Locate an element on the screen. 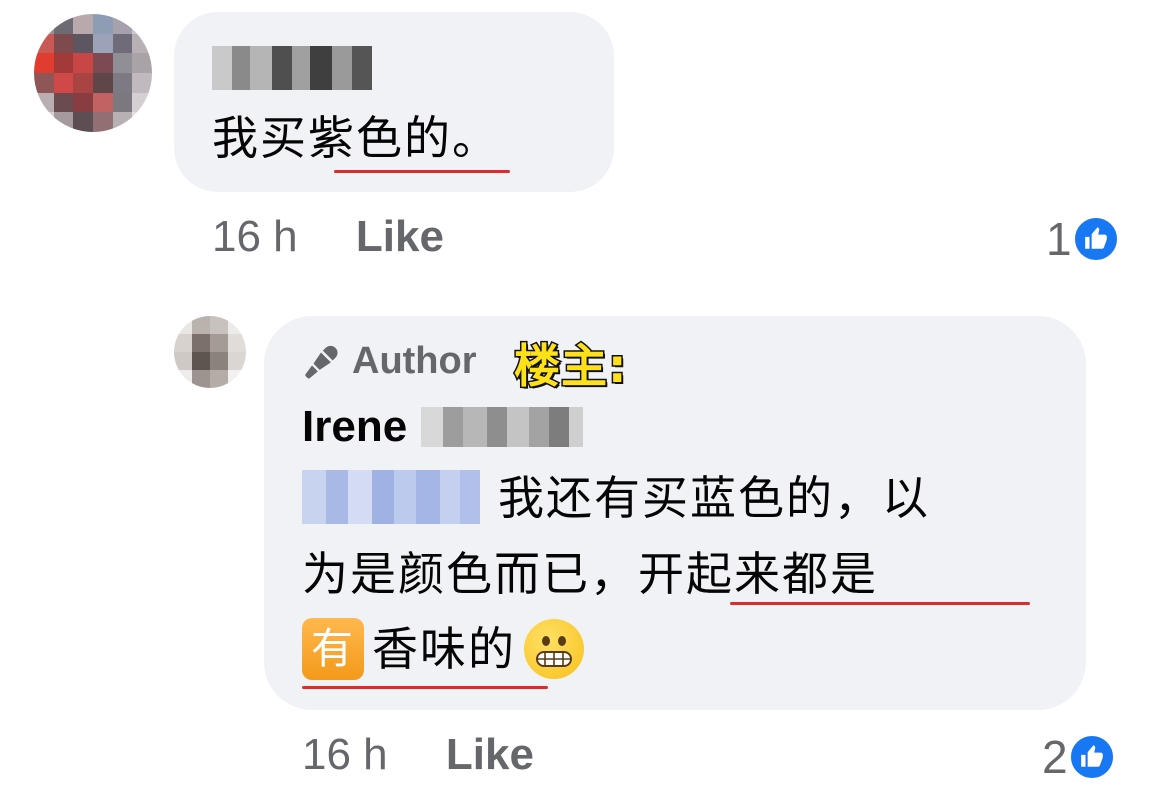  reaction-summary: 1 is located at coordinates (1083, 239).